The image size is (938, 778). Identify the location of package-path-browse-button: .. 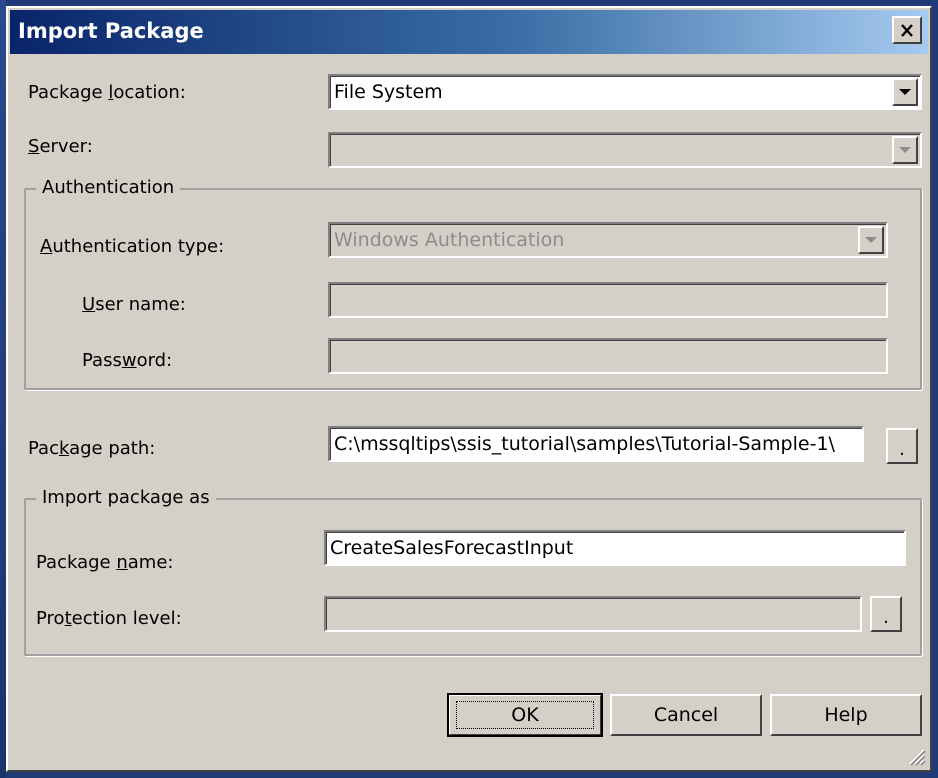
(902, 446).